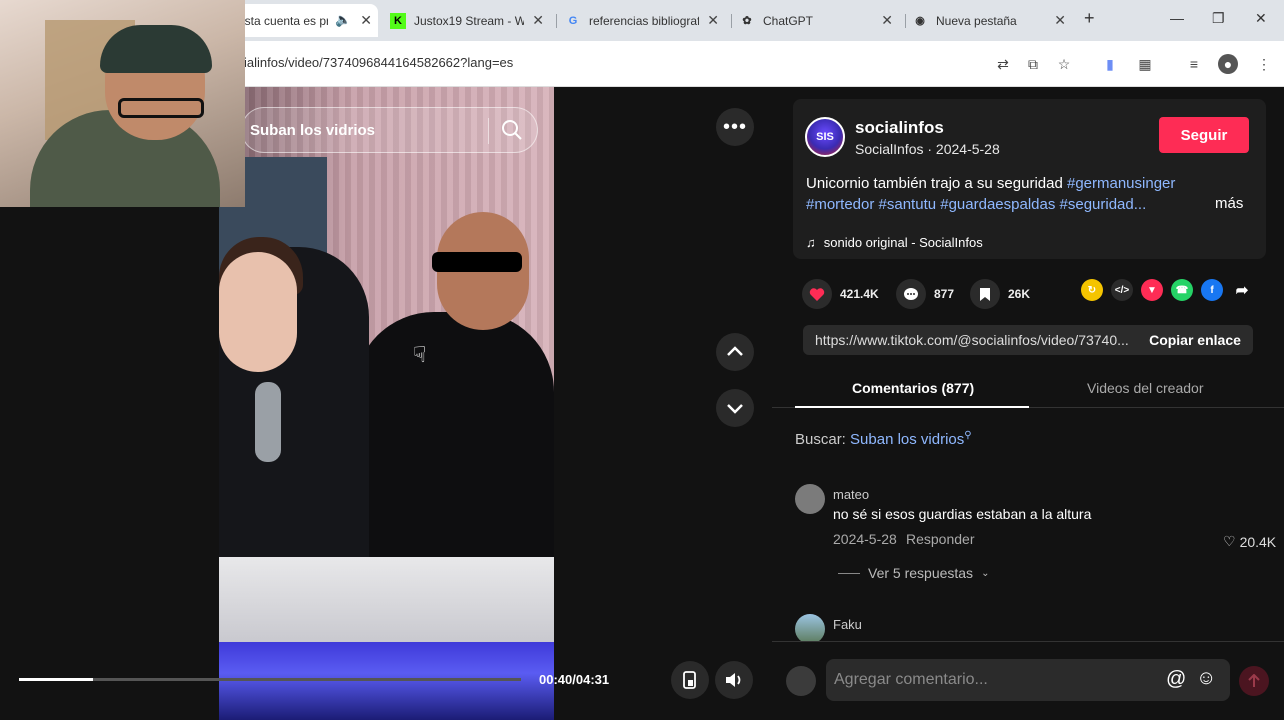 The width and height of the screenshot is (1284, 720). What do you see at coordinates (1195, 340) in the screenshot?
I see `copy-link-button: Copiar enlace` at bounding box center [1195, 340].